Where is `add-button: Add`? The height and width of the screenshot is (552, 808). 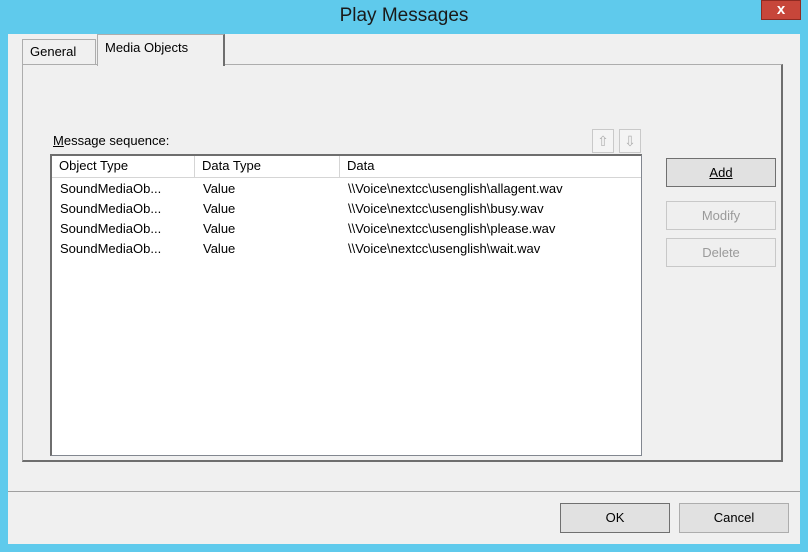
add-button: Add is located at coordinates (721, 172).